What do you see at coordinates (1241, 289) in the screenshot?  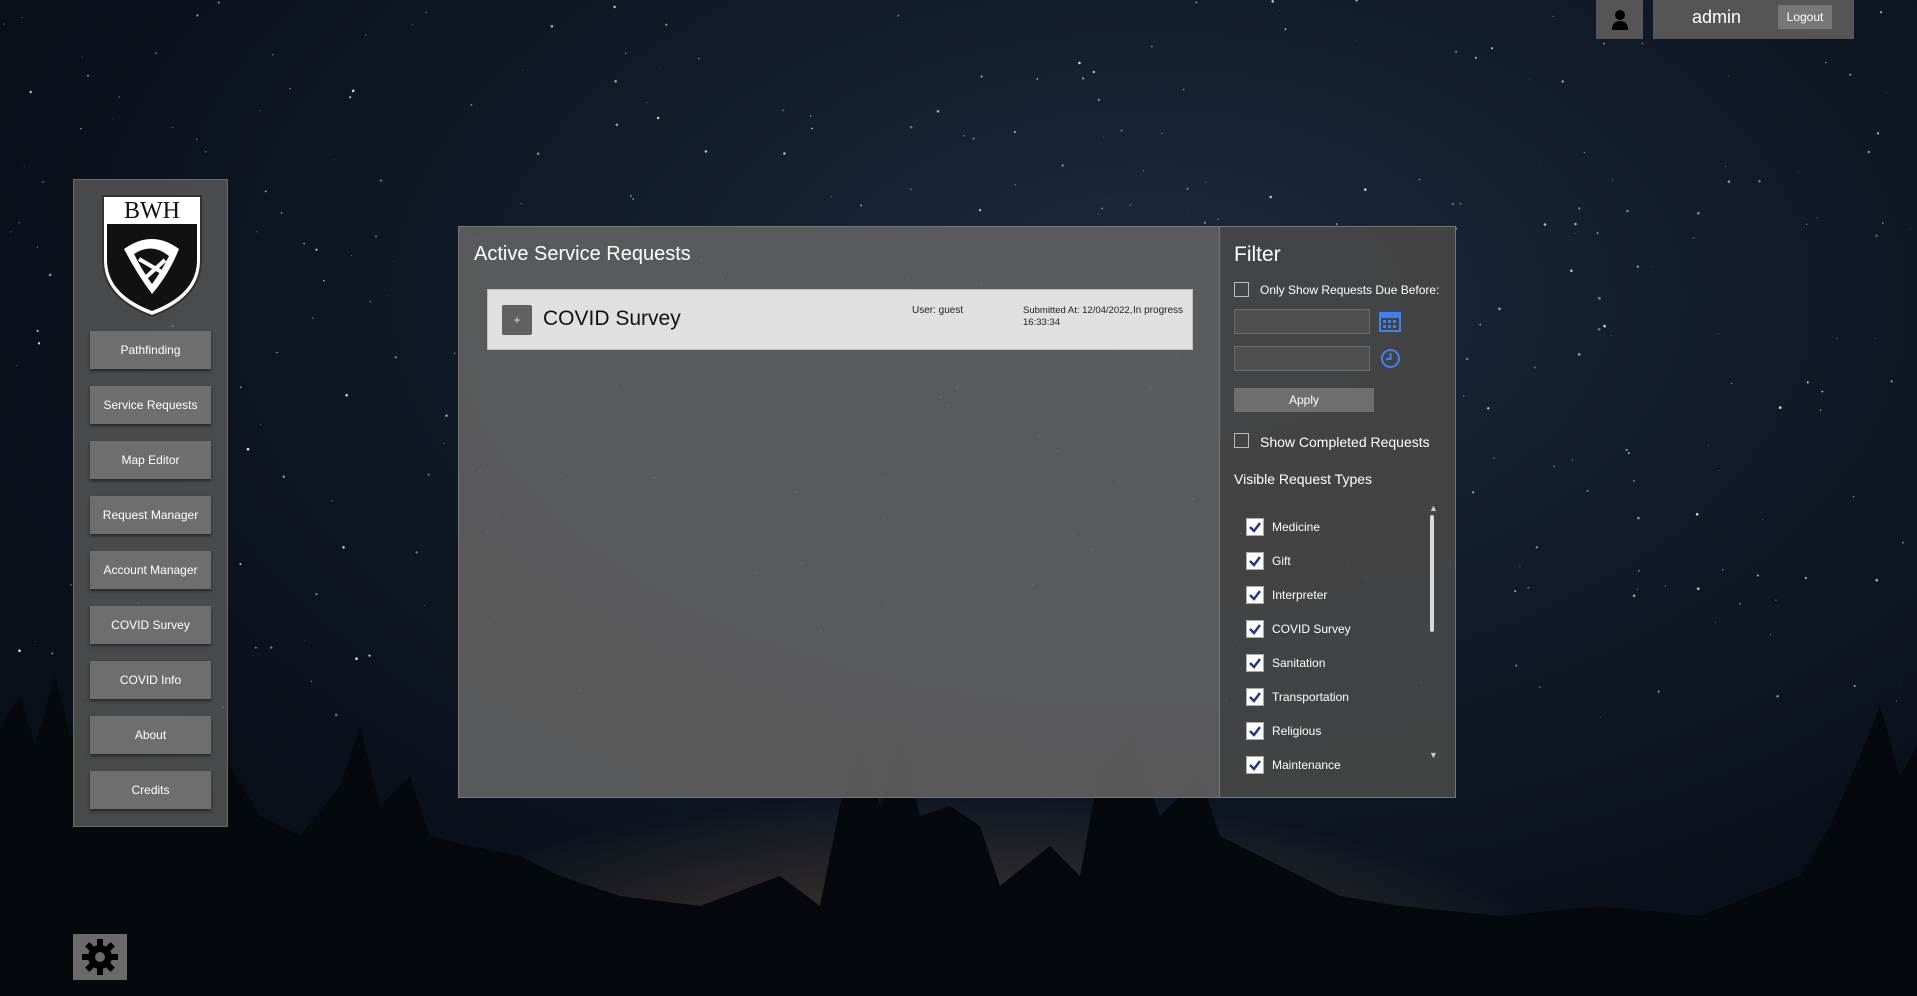 I see `due-before-checkbox` at bounding box center [1241, 289].